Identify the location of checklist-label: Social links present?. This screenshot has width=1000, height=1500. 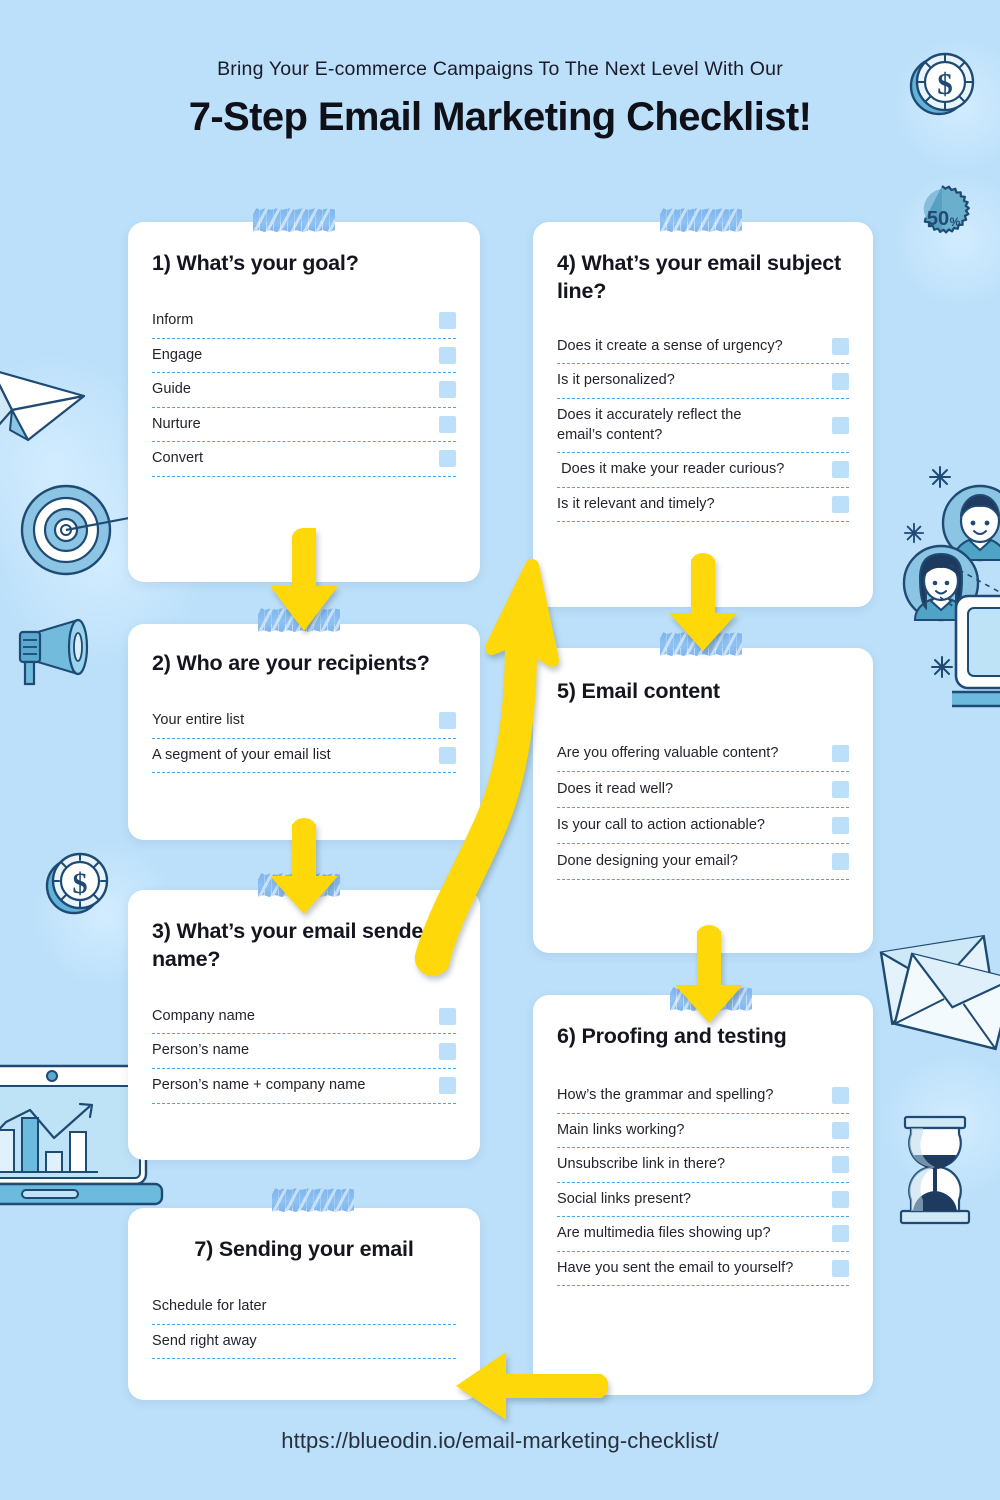
(624, 1198).